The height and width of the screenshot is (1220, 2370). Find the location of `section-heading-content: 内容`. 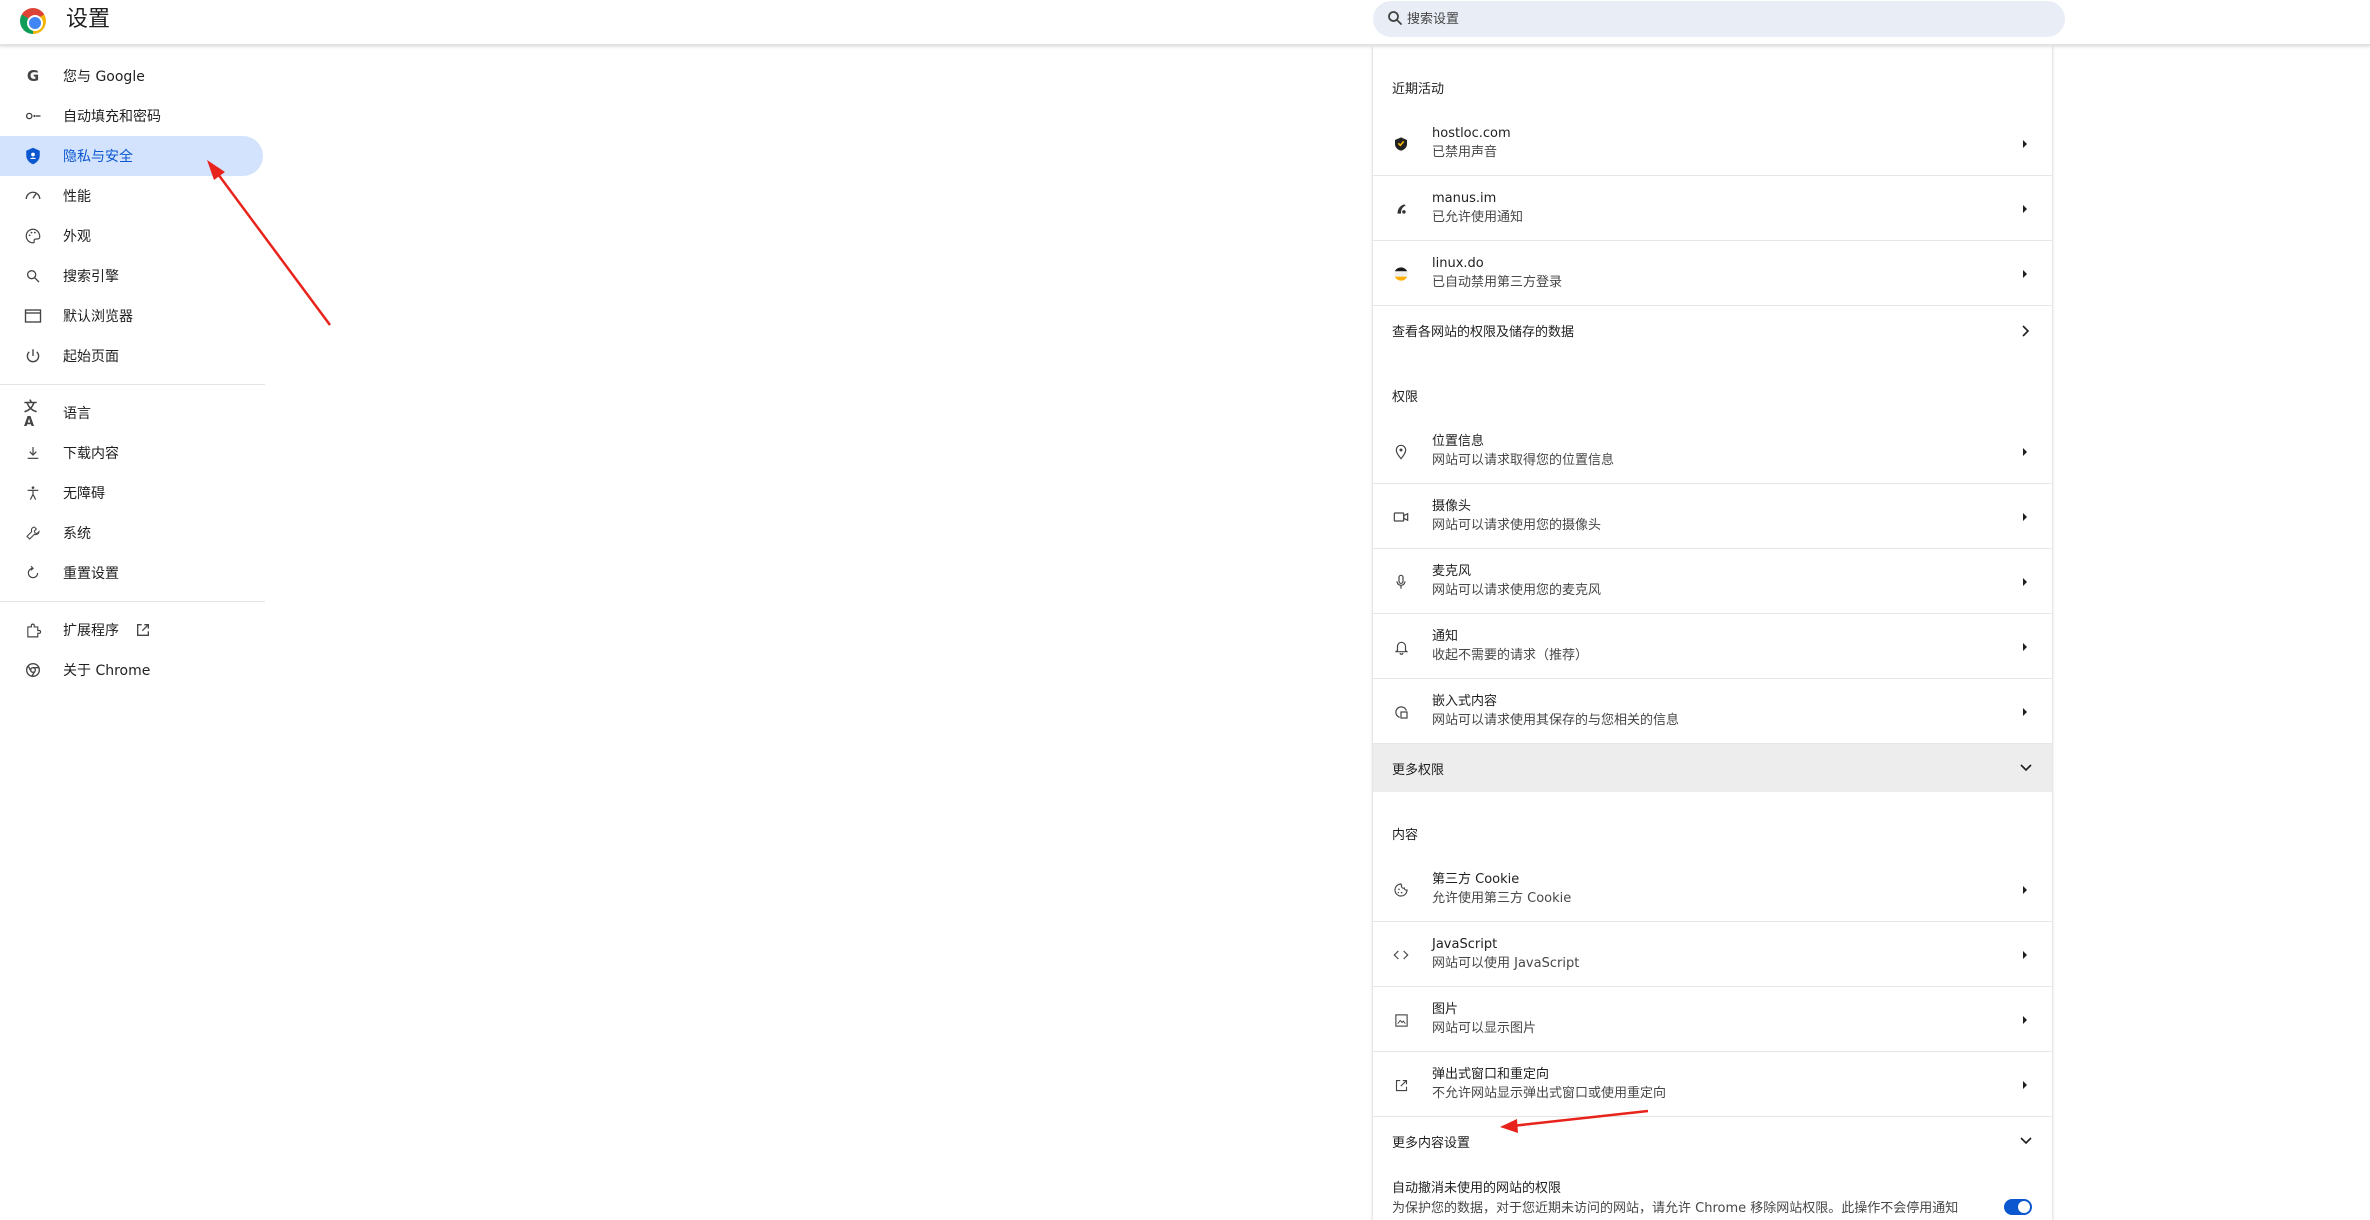

section-heading-content: 内容 is located at coordinates (1405, 835).